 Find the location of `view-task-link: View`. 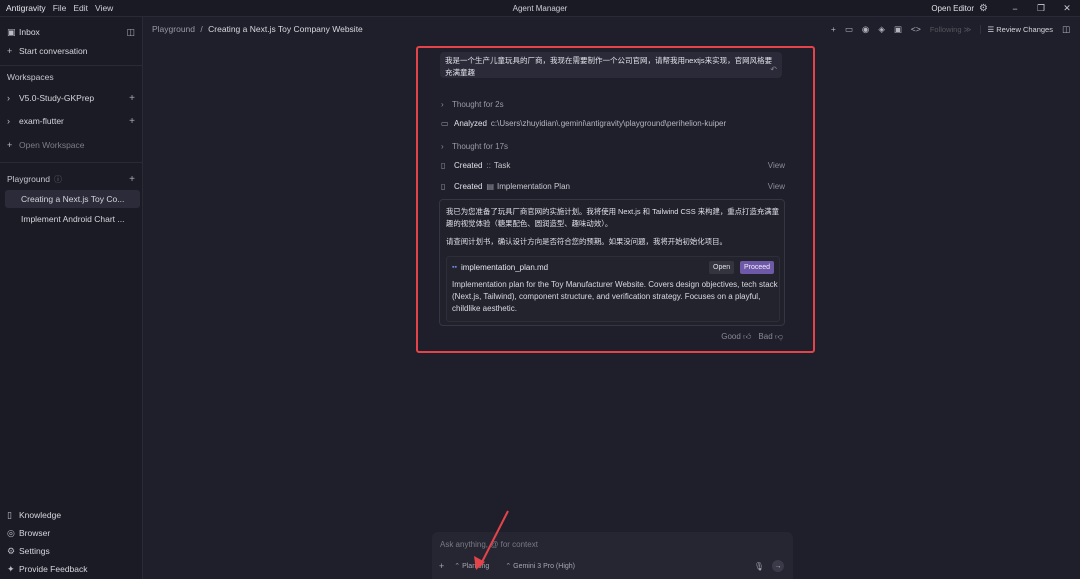

view-task-link: View is located at coordinates (776, 165).